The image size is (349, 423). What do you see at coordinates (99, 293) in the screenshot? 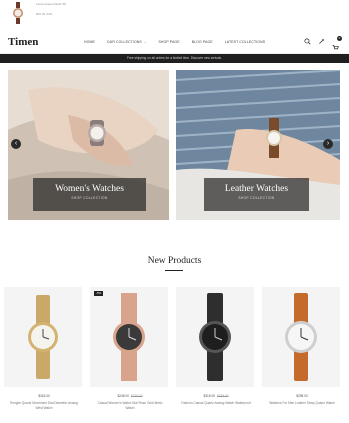
I see `discount-badge: -5%` at bounding box center [99, 293].